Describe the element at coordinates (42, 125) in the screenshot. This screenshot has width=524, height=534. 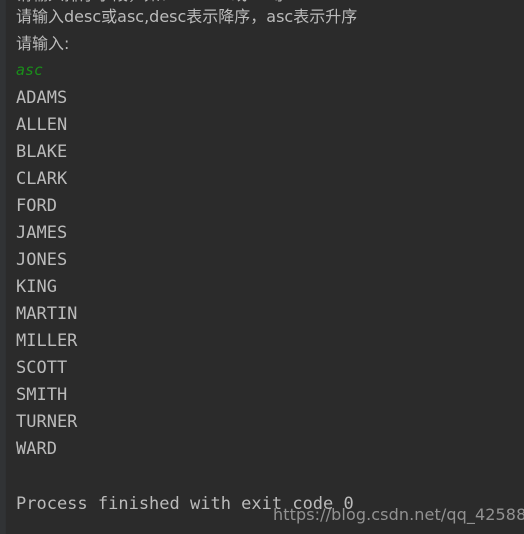
I see `console-result-row: ALLEN` at that location.